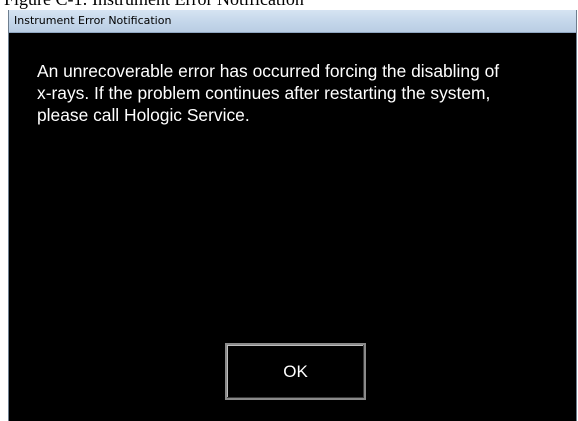 This screenshot has height=421, width=578. Describe the element at coordinates (295, 371) in the screenshot. I see `ok-button: OK` at that location.